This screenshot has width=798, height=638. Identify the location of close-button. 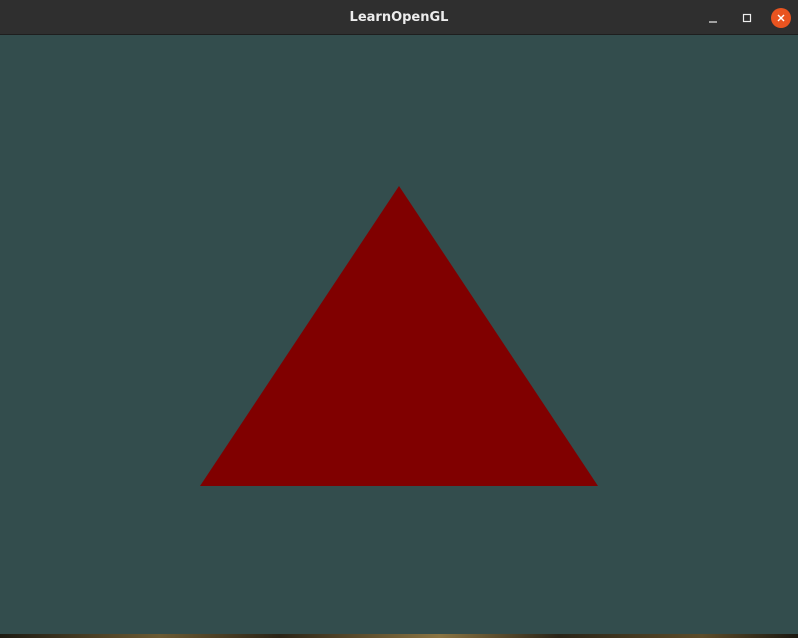
(781, 18).